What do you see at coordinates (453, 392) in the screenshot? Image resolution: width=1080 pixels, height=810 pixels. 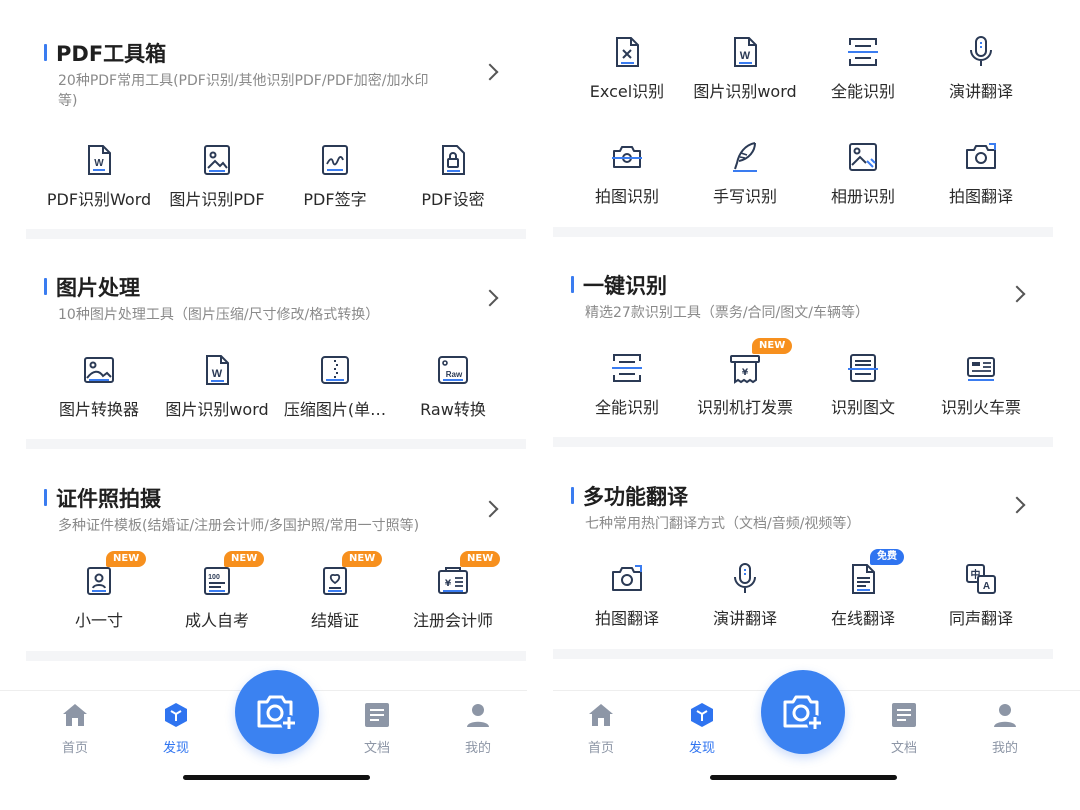 I see `tool-raw-convert: Raw Raw转换` at bounding box center [453, 392].